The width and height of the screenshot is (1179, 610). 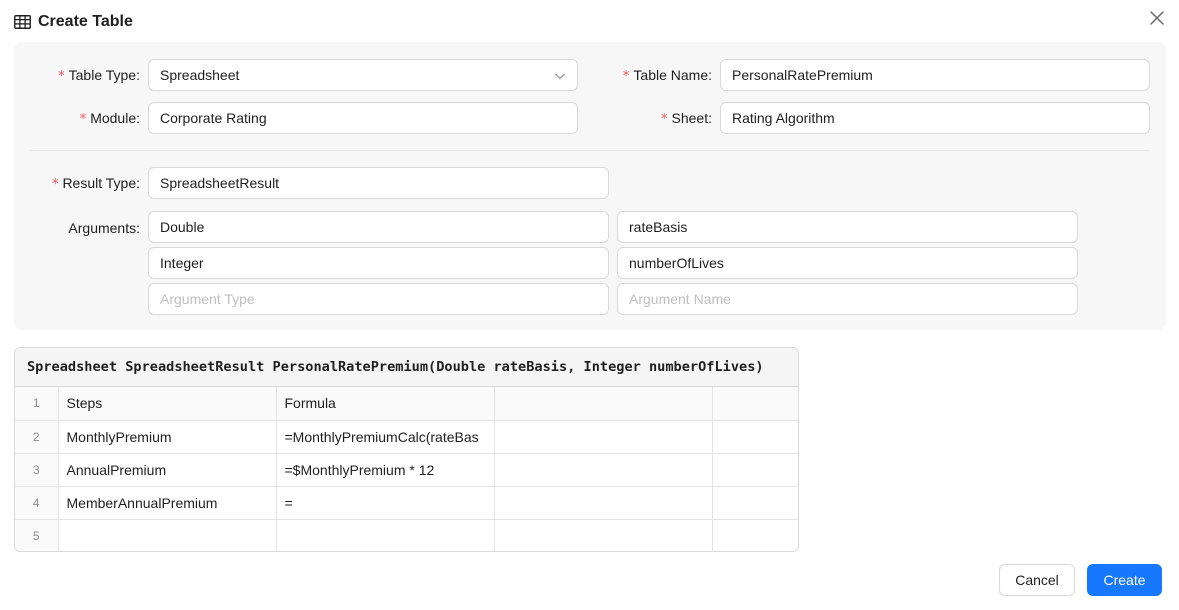 What do you see at coordinates (109, 118) in the screenshot?
I see `module-label: * Module:` at bounding box center [109, 118].